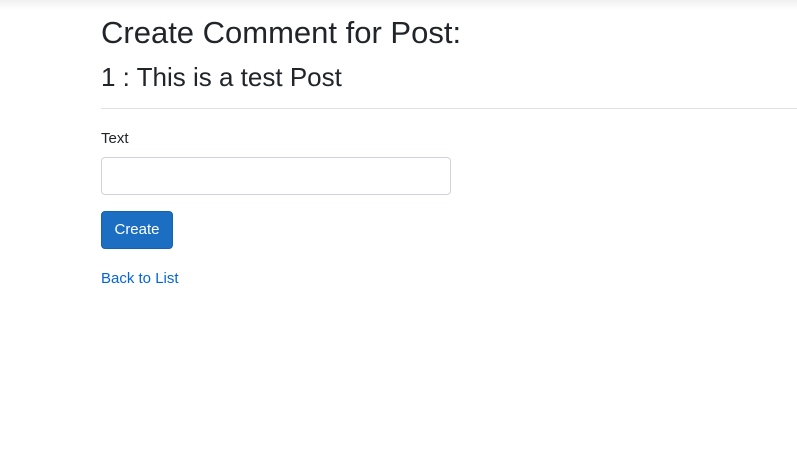 Image resolution: width=797 pixels, height=449 pixels. I want to click on text-input, so click(276, 176).